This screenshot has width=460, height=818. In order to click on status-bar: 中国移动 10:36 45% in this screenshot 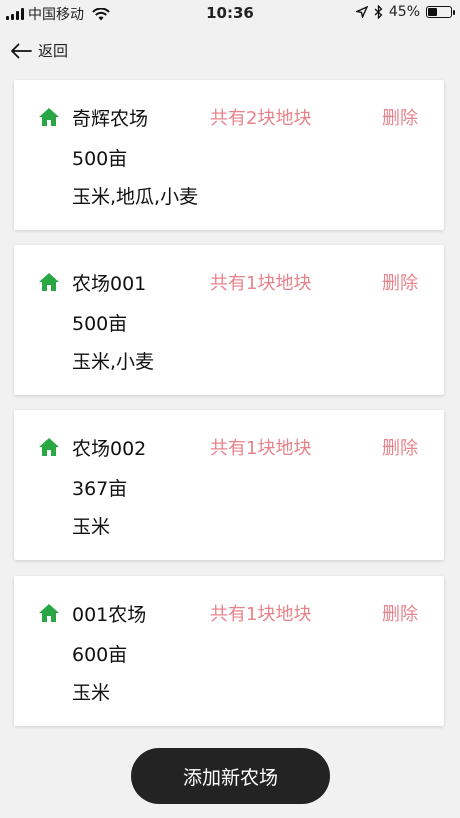, I will do `click(230, 13)`.